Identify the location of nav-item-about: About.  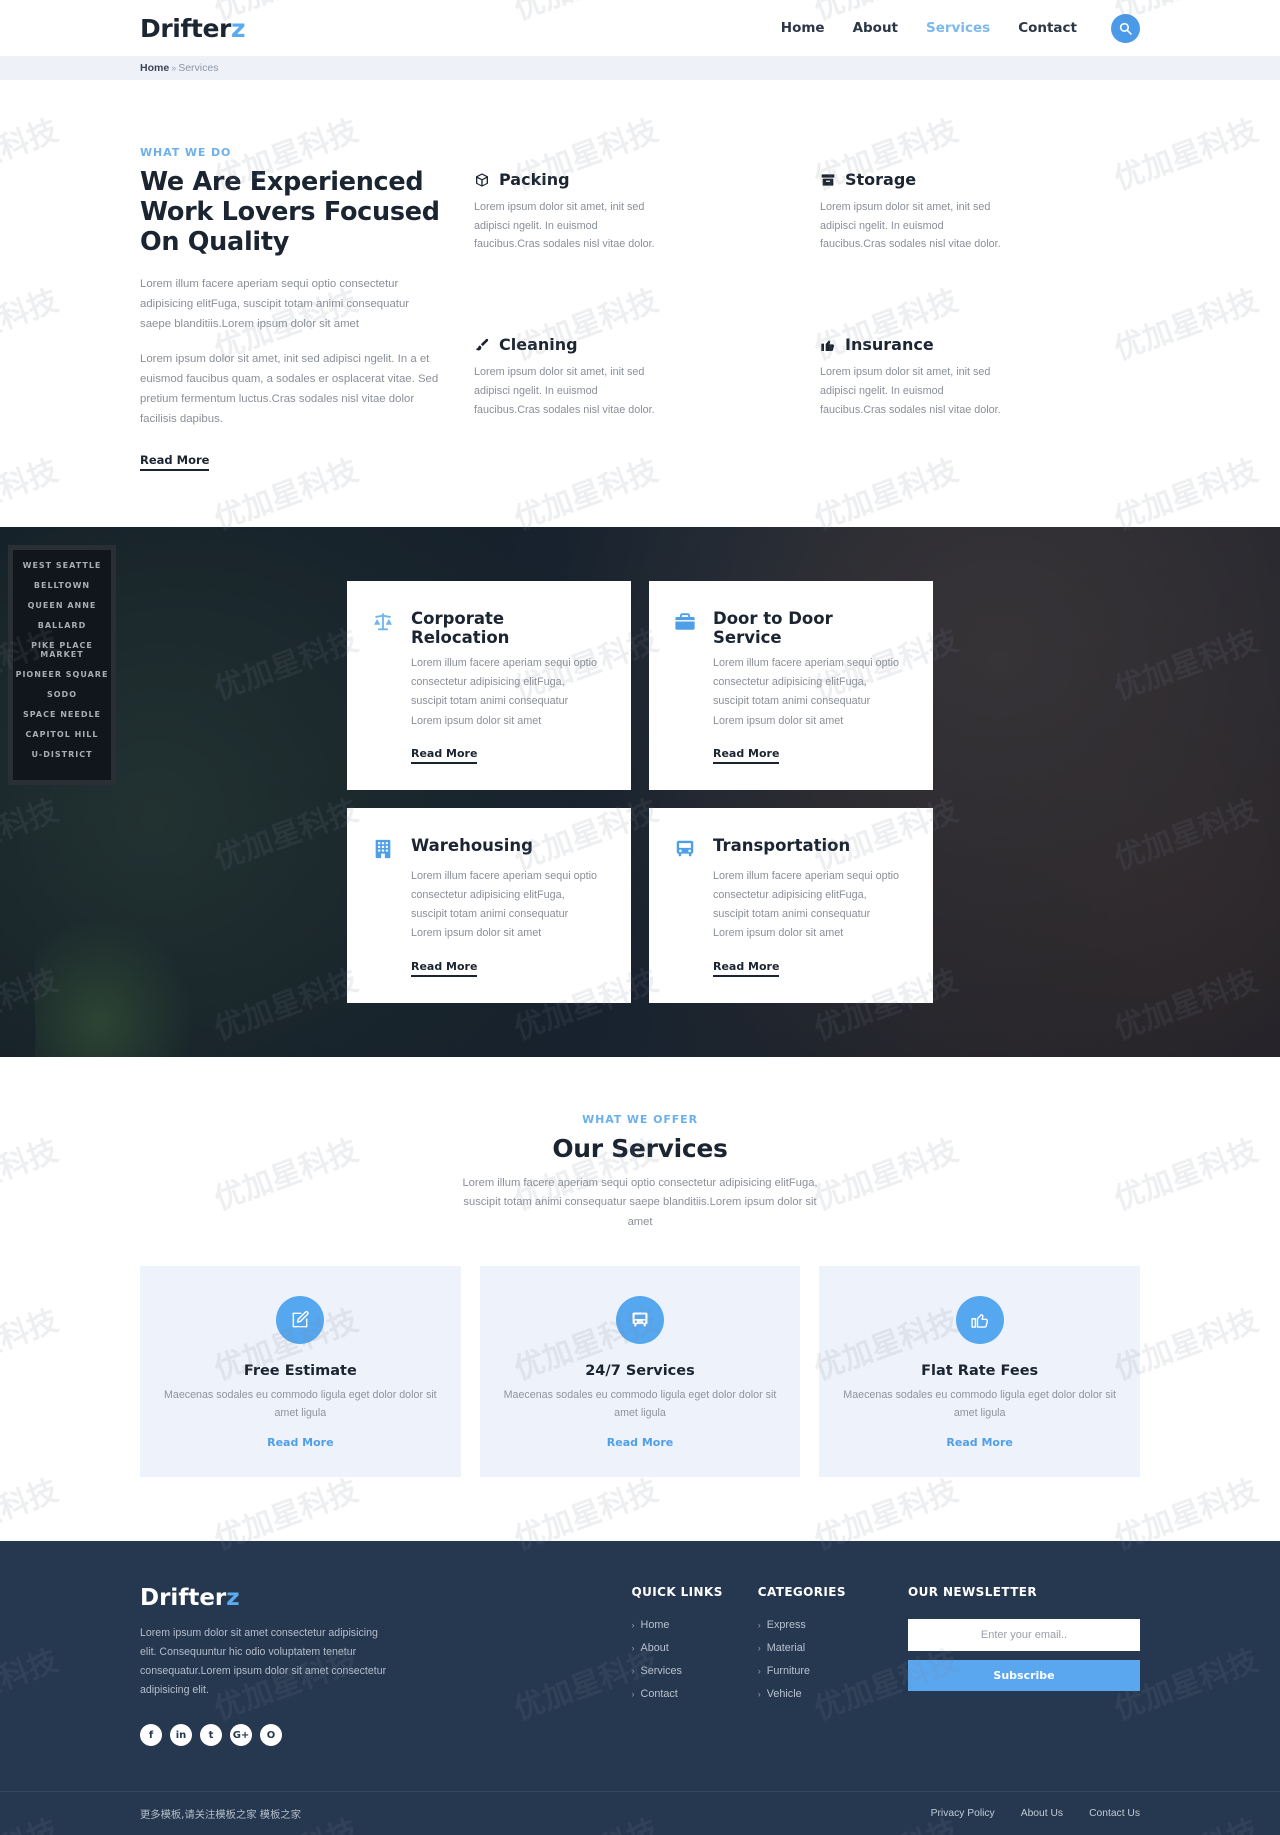
(875, 28).